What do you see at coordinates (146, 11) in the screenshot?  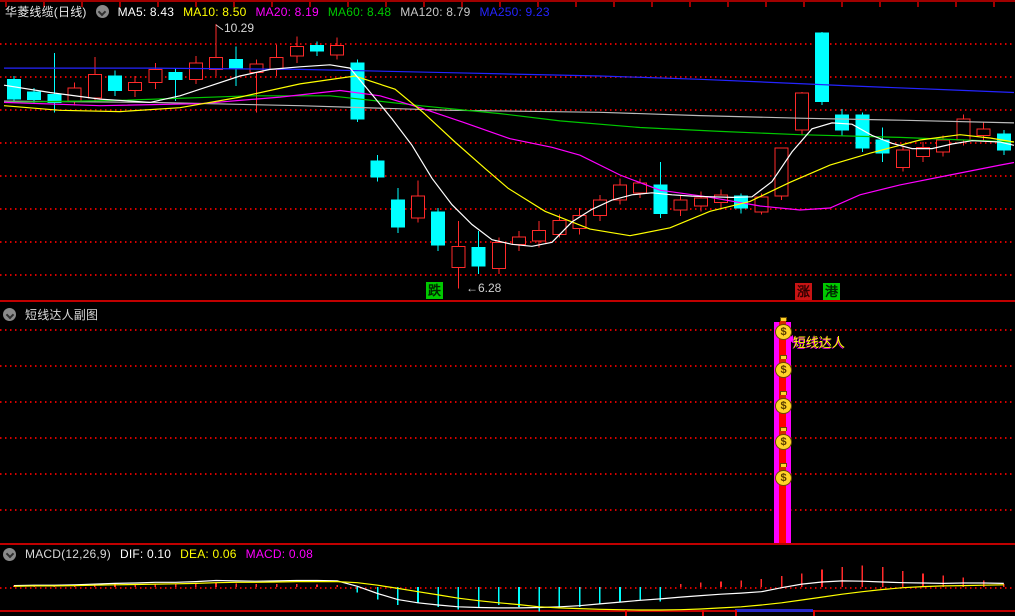 I see `ma5-label: MA5: 8.43` at bounding box center [146, 11].